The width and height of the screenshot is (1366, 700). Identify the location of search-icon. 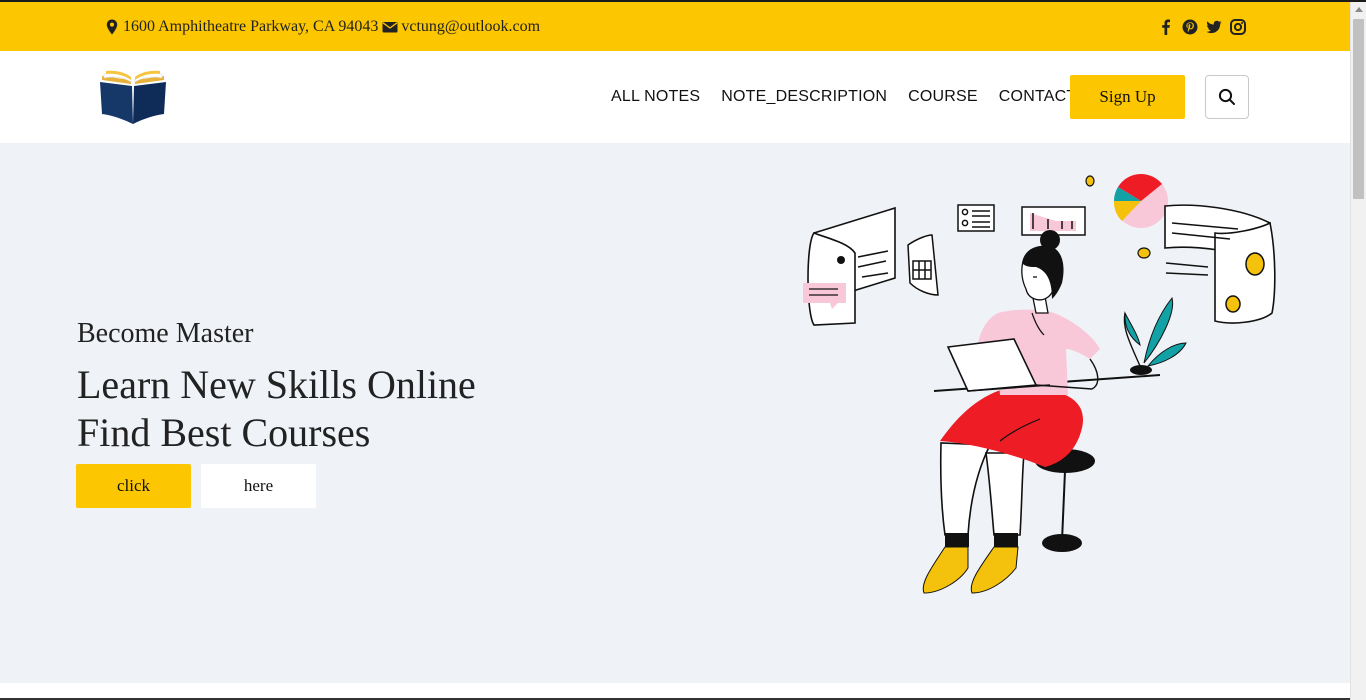
(1226, 96).